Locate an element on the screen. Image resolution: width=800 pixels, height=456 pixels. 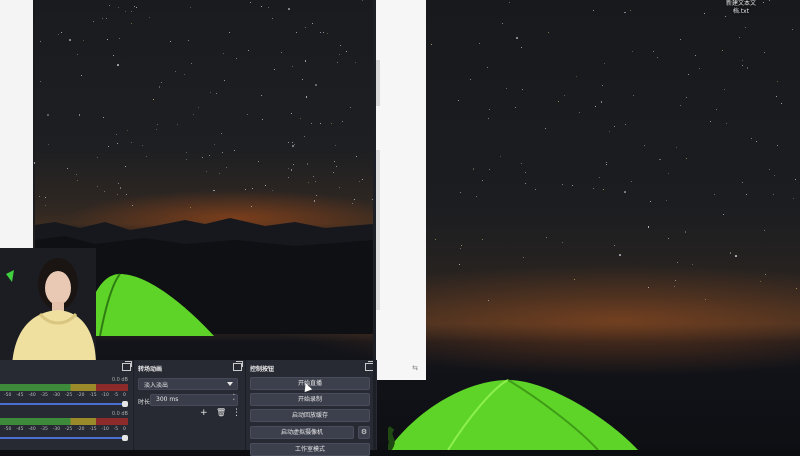
strip-divider is located at coordinates (378, 83).